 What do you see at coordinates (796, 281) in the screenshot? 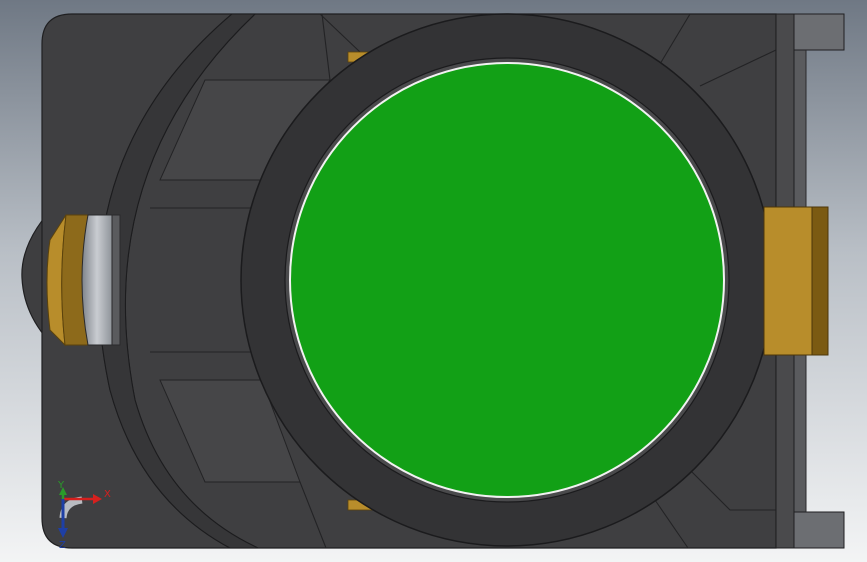
I see `right-latch` at bounding box center [796, 281].